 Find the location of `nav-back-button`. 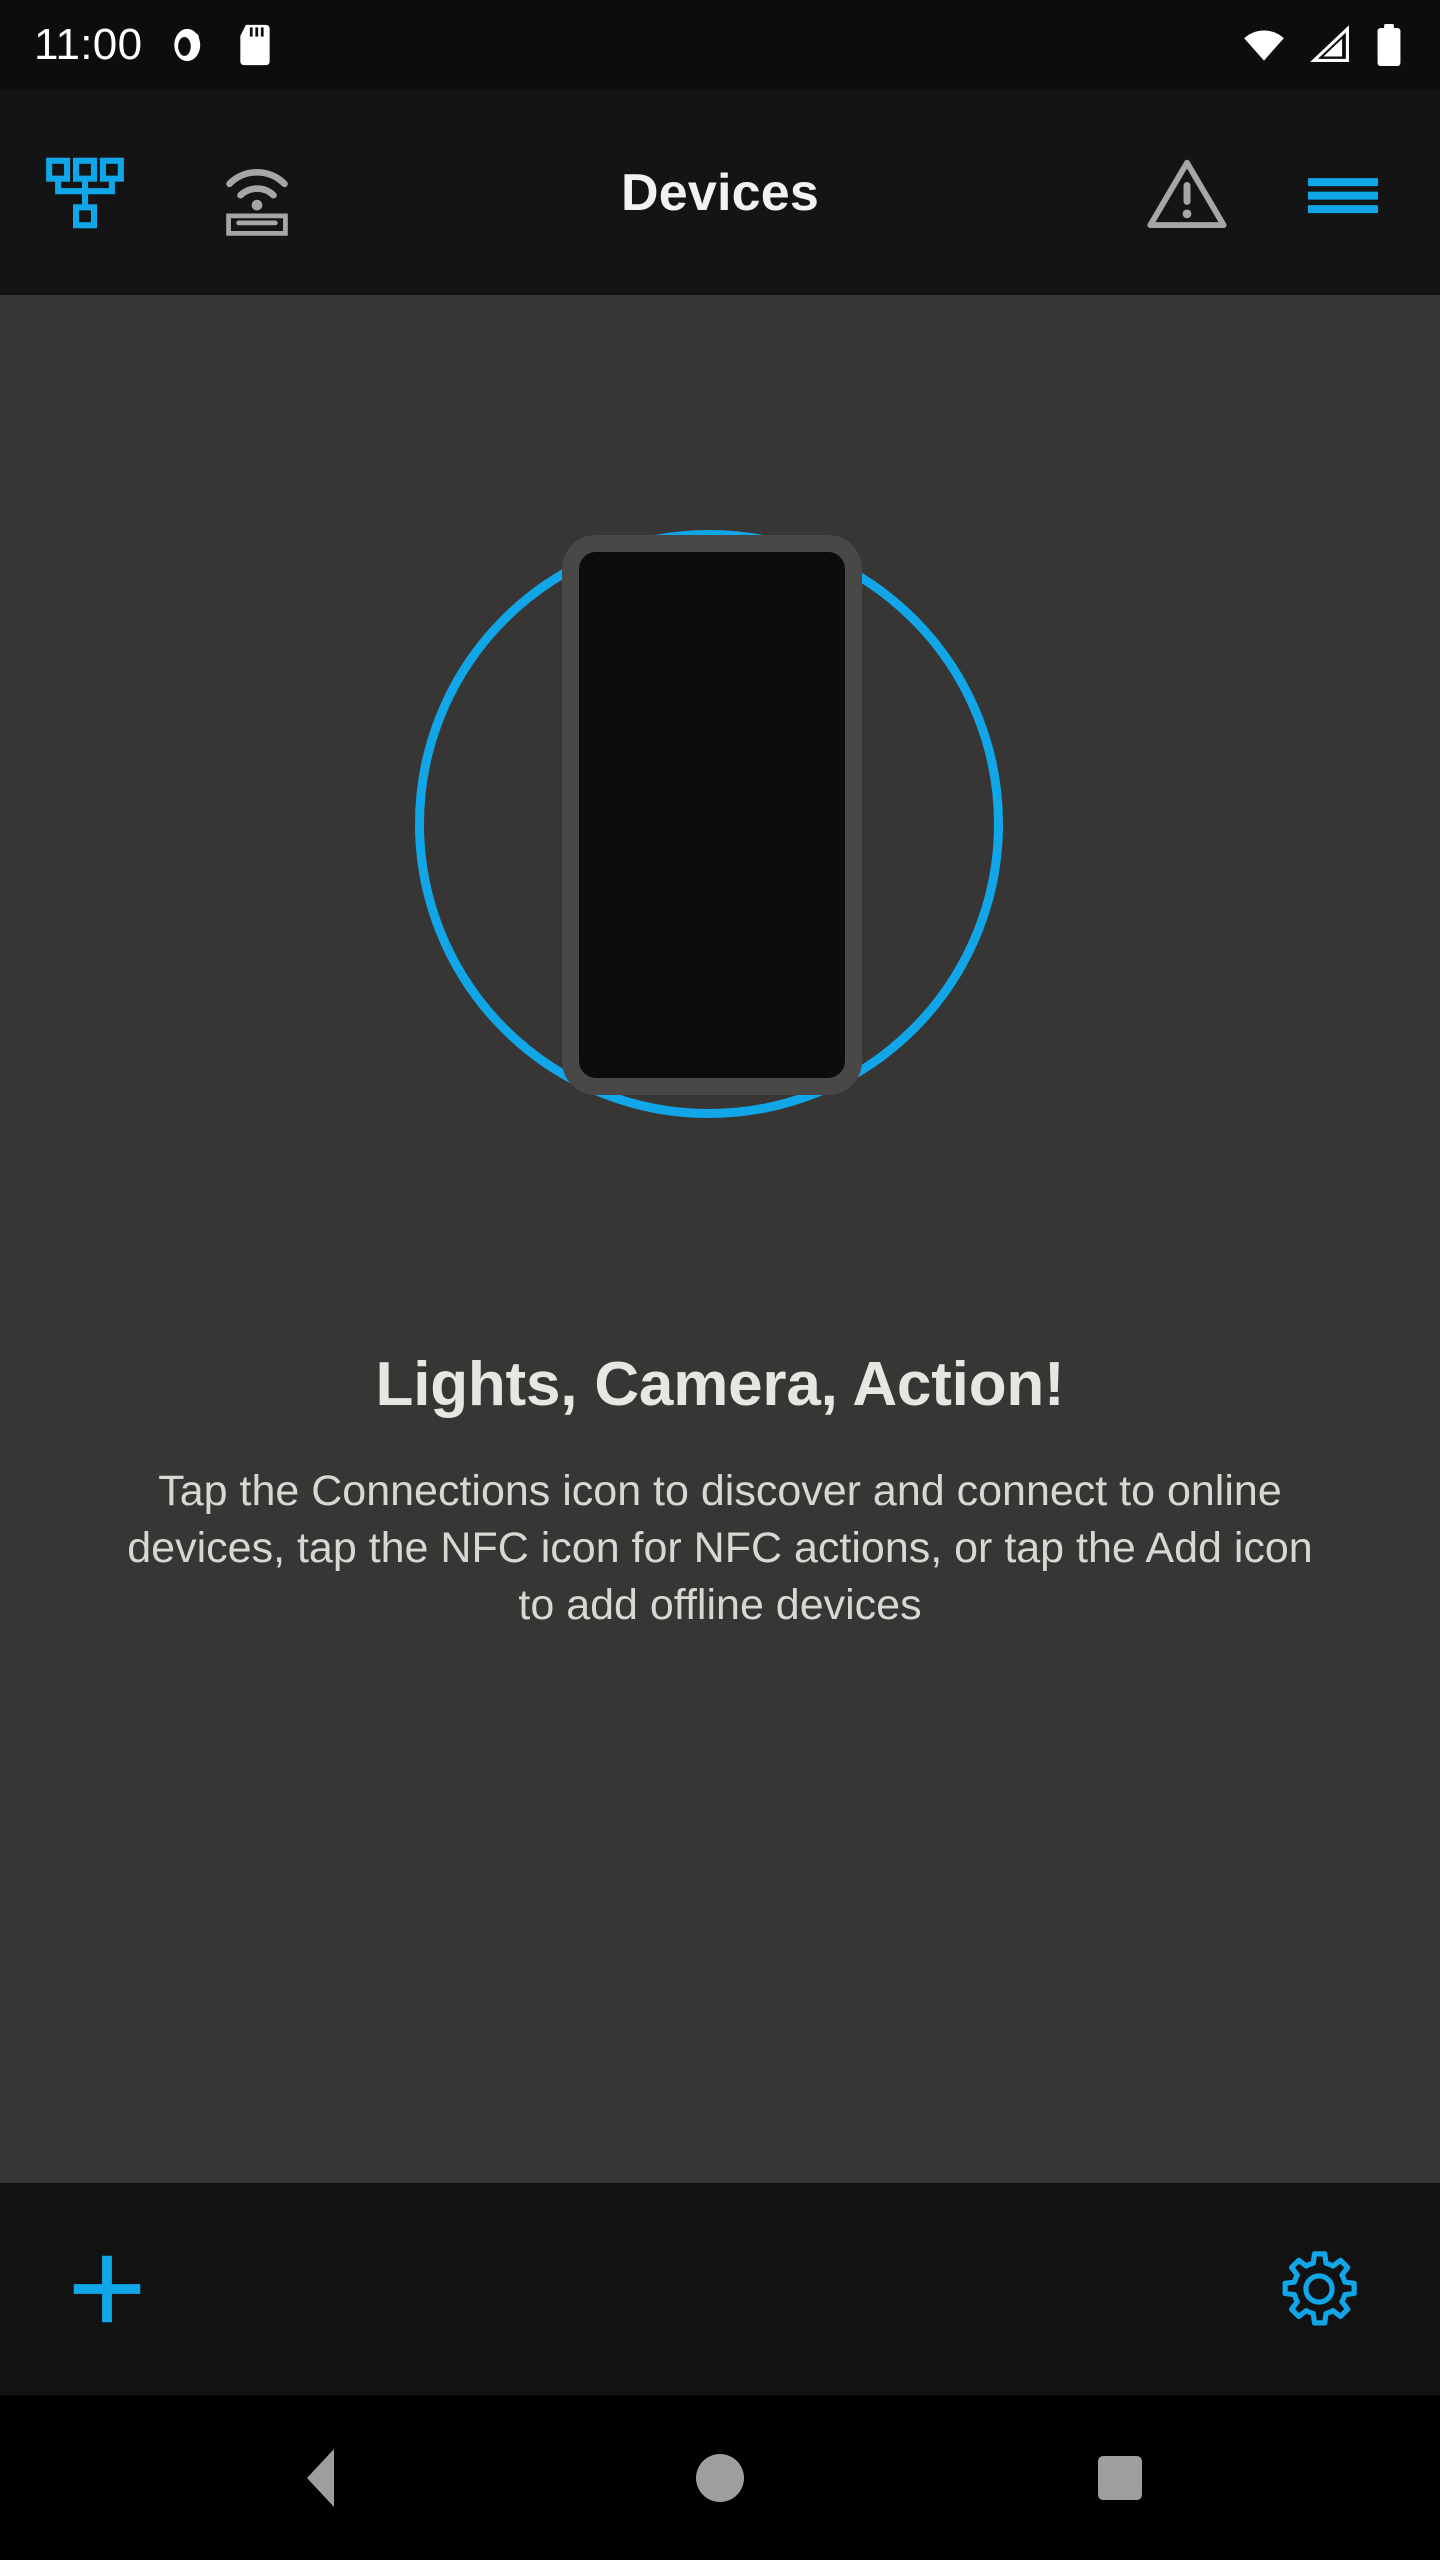

nav-back-button is located at coordinates (320, 2478).